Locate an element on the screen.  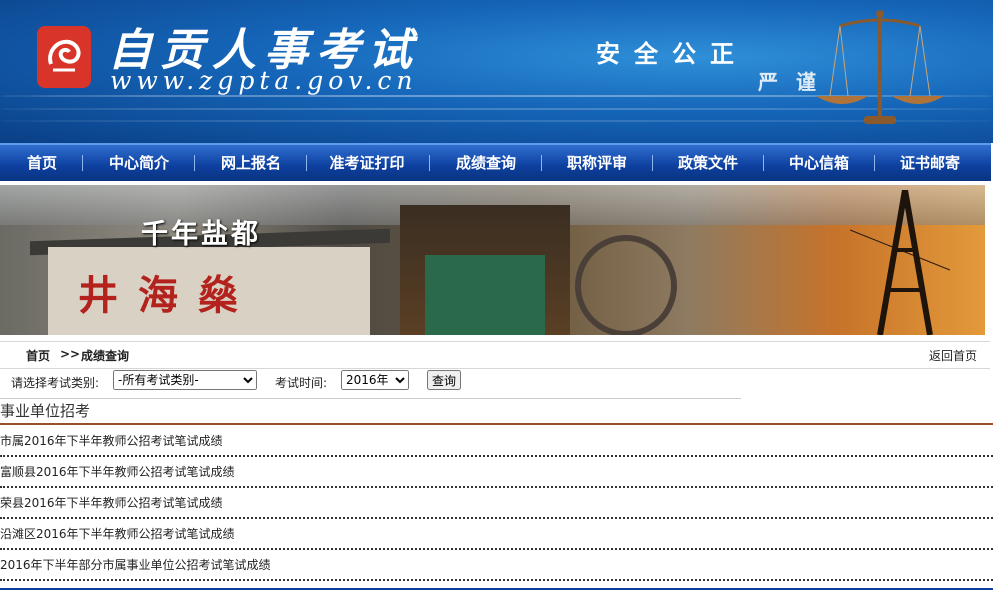
list-item: 2016年下半年部分市属事业单位公招考试笔试成绩 is located at coordinates (496, 565).